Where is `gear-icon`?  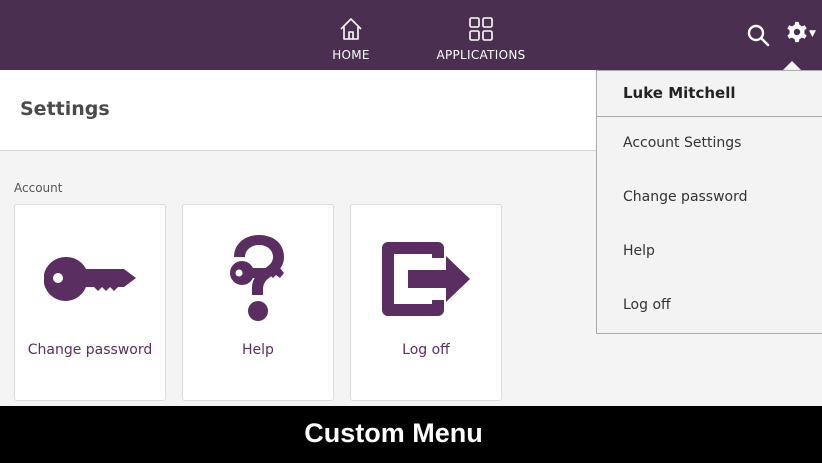
gear-icon is located at coordinates (797, 34).